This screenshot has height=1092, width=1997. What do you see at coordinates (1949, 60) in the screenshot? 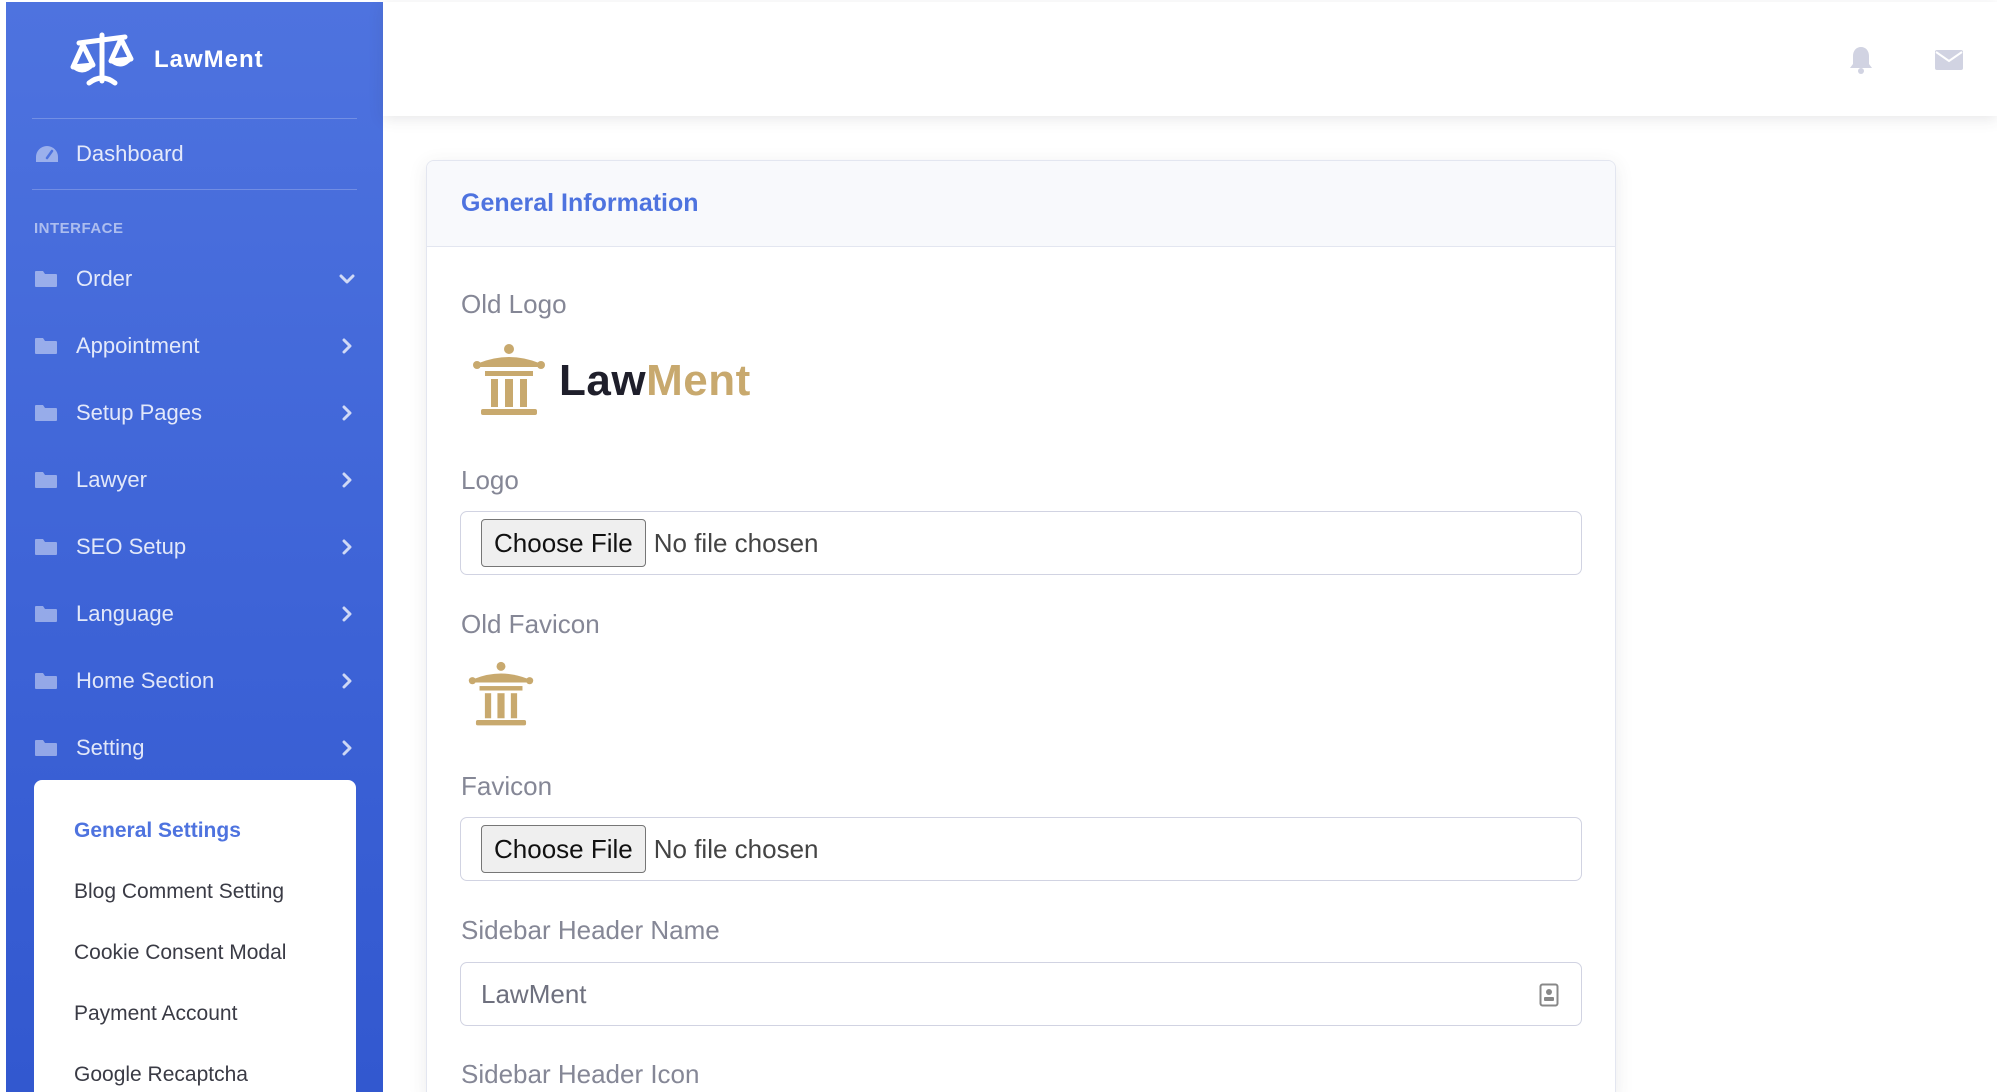
I see `envelope-icon` at bounding box center [1949, 60].